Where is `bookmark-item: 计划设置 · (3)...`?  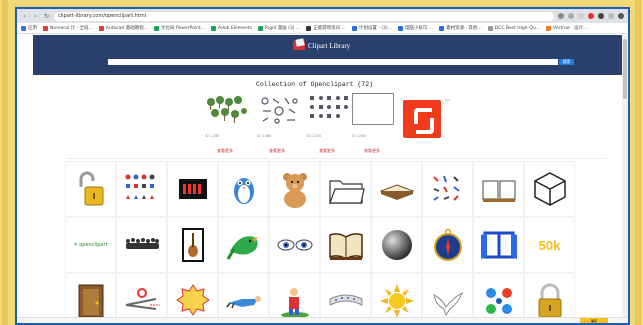
bookmark-item: 计划设置 · (3)... is located at coordinates (371, 28).